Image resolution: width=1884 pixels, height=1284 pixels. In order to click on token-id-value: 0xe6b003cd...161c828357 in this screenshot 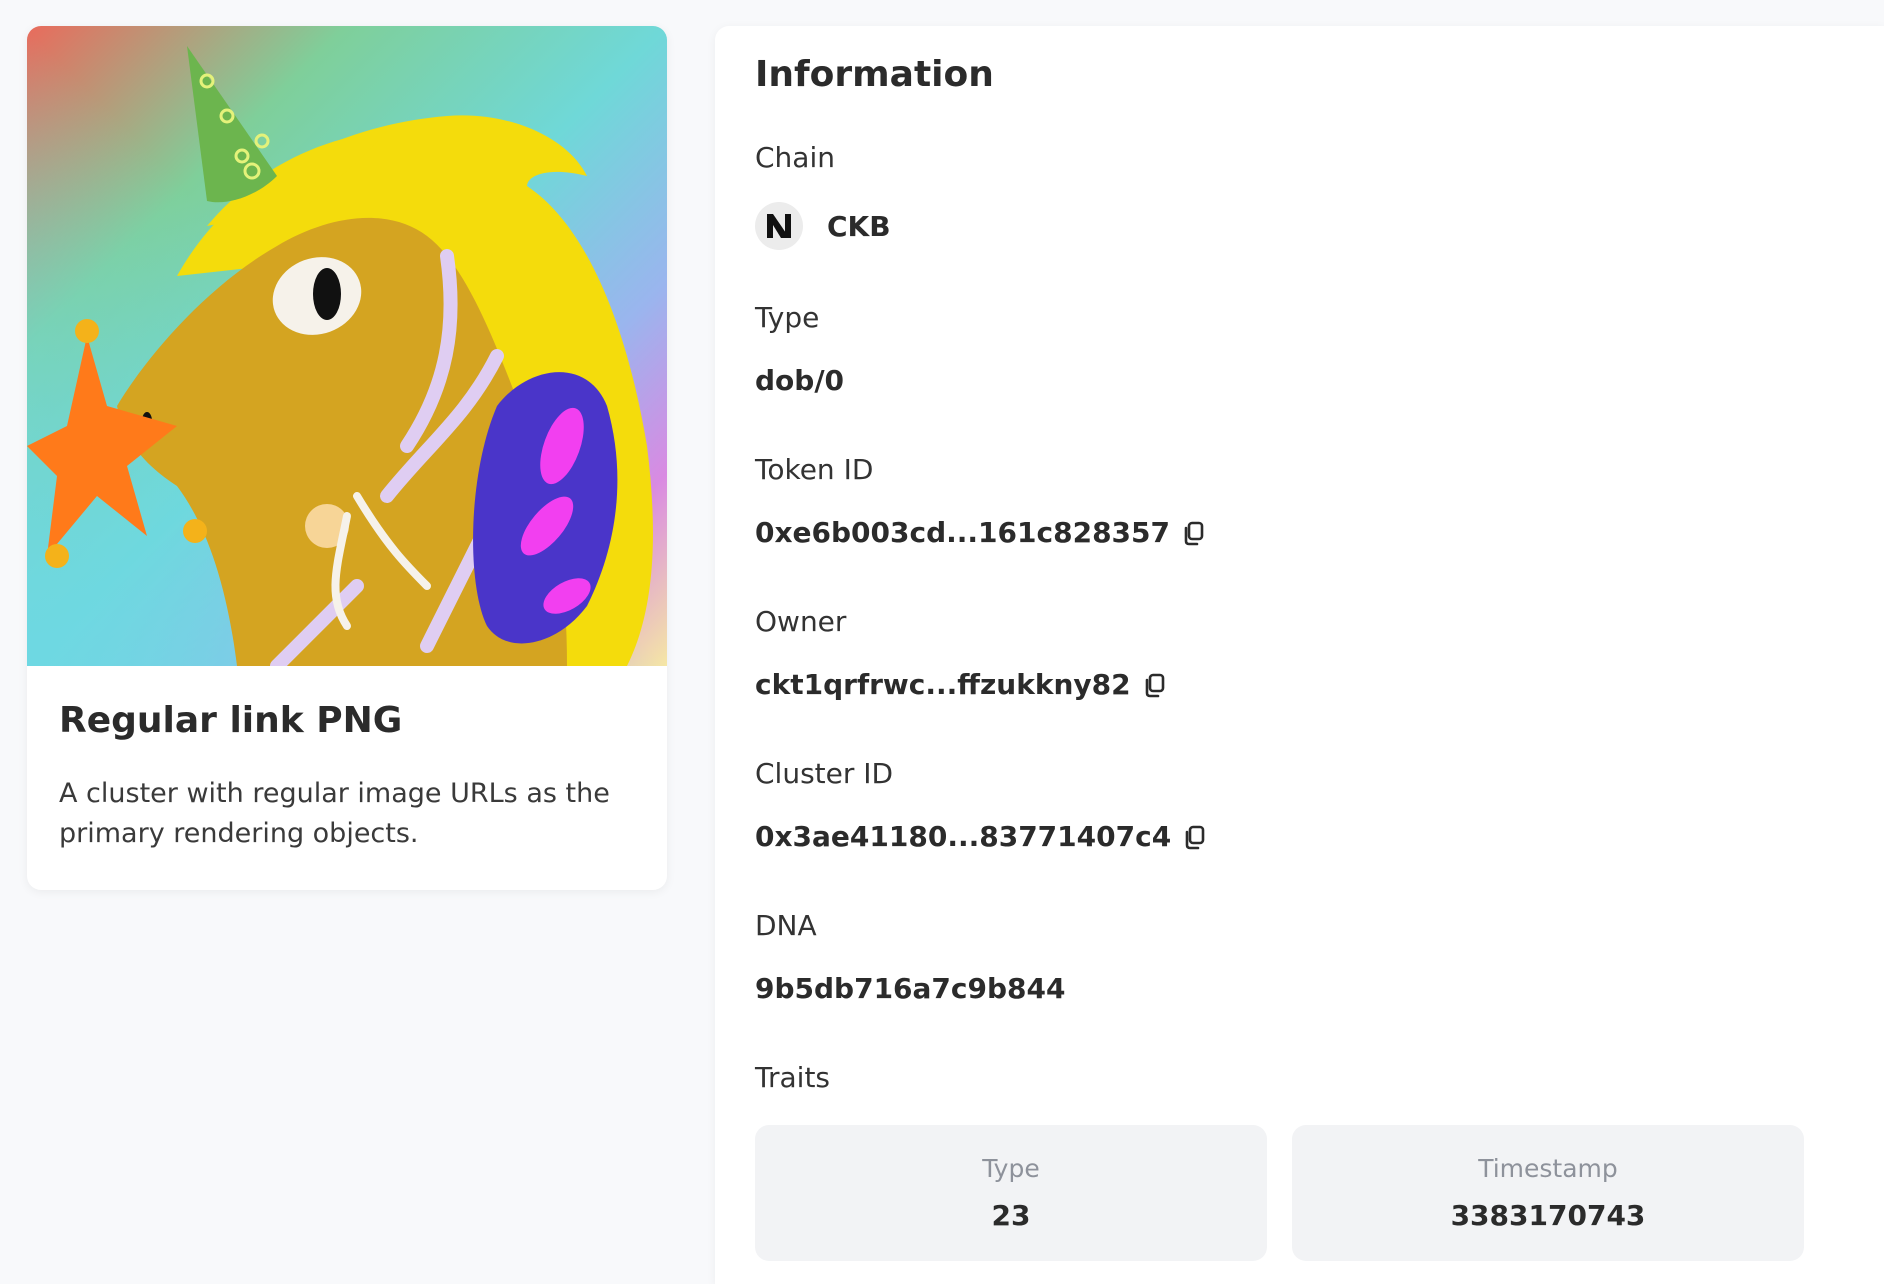, I will do `click(980, 533)`.